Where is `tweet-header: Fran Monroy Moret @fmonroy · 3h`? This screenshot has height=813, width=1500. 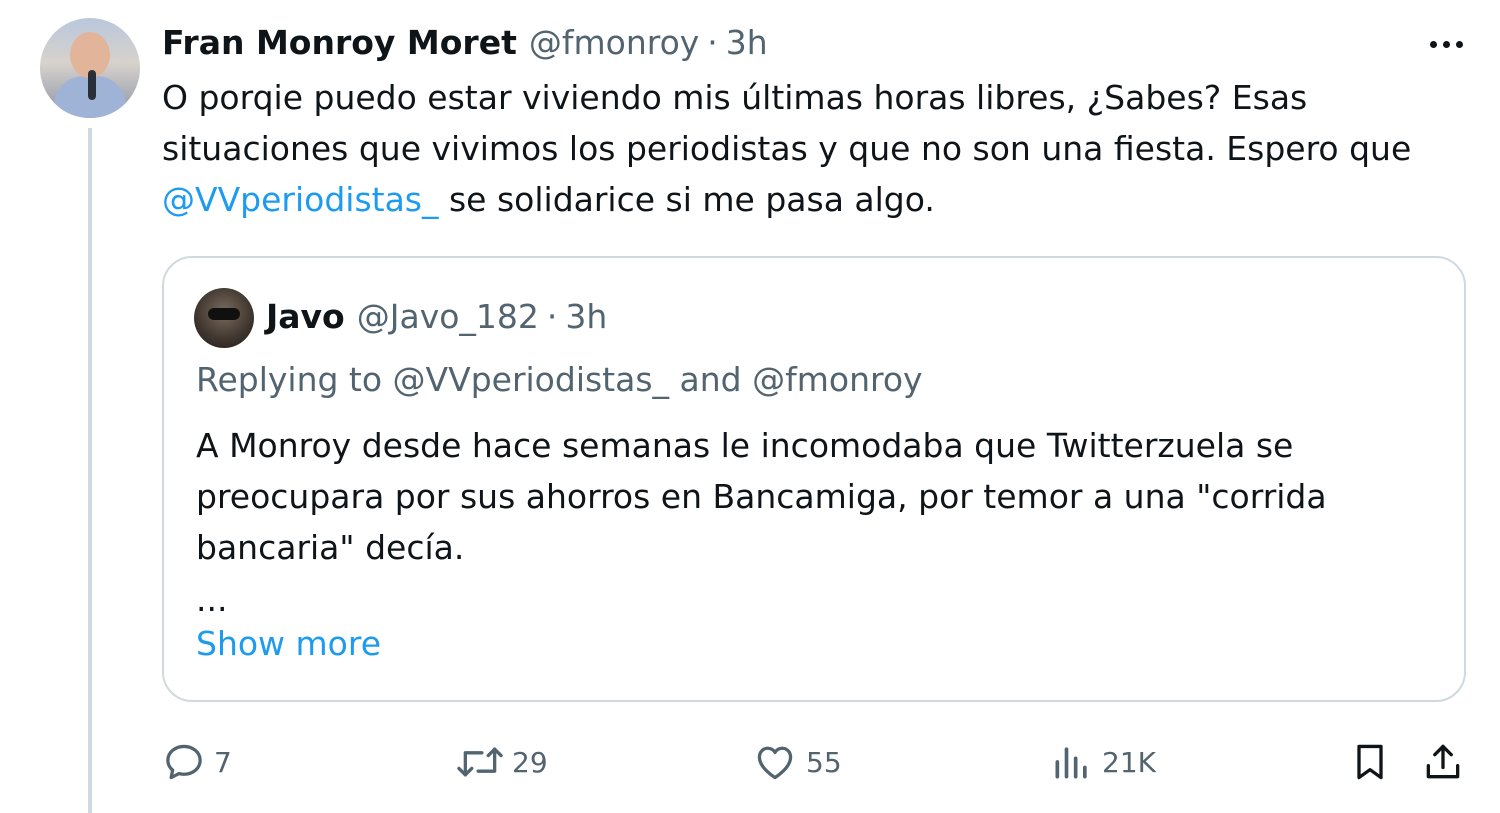
tweet-header: Fran Monroy Moret @fmonroy · 3h is located at coordinates (465, 42).